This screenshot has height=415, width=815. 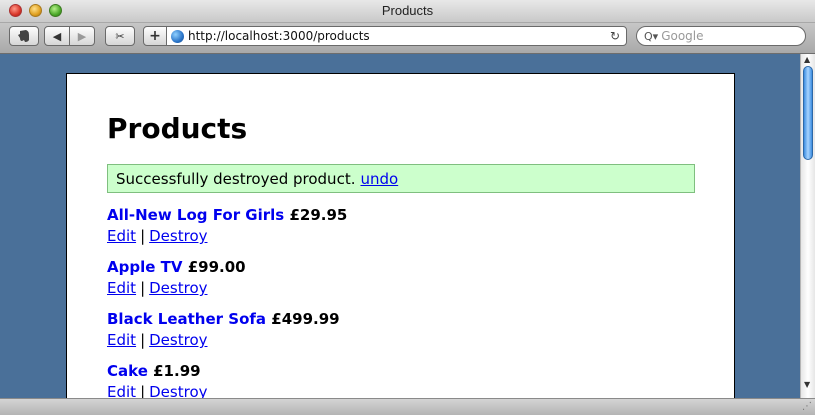 I want to click on notice-text: Successfully destroyed product., so click(x=236, y=178).